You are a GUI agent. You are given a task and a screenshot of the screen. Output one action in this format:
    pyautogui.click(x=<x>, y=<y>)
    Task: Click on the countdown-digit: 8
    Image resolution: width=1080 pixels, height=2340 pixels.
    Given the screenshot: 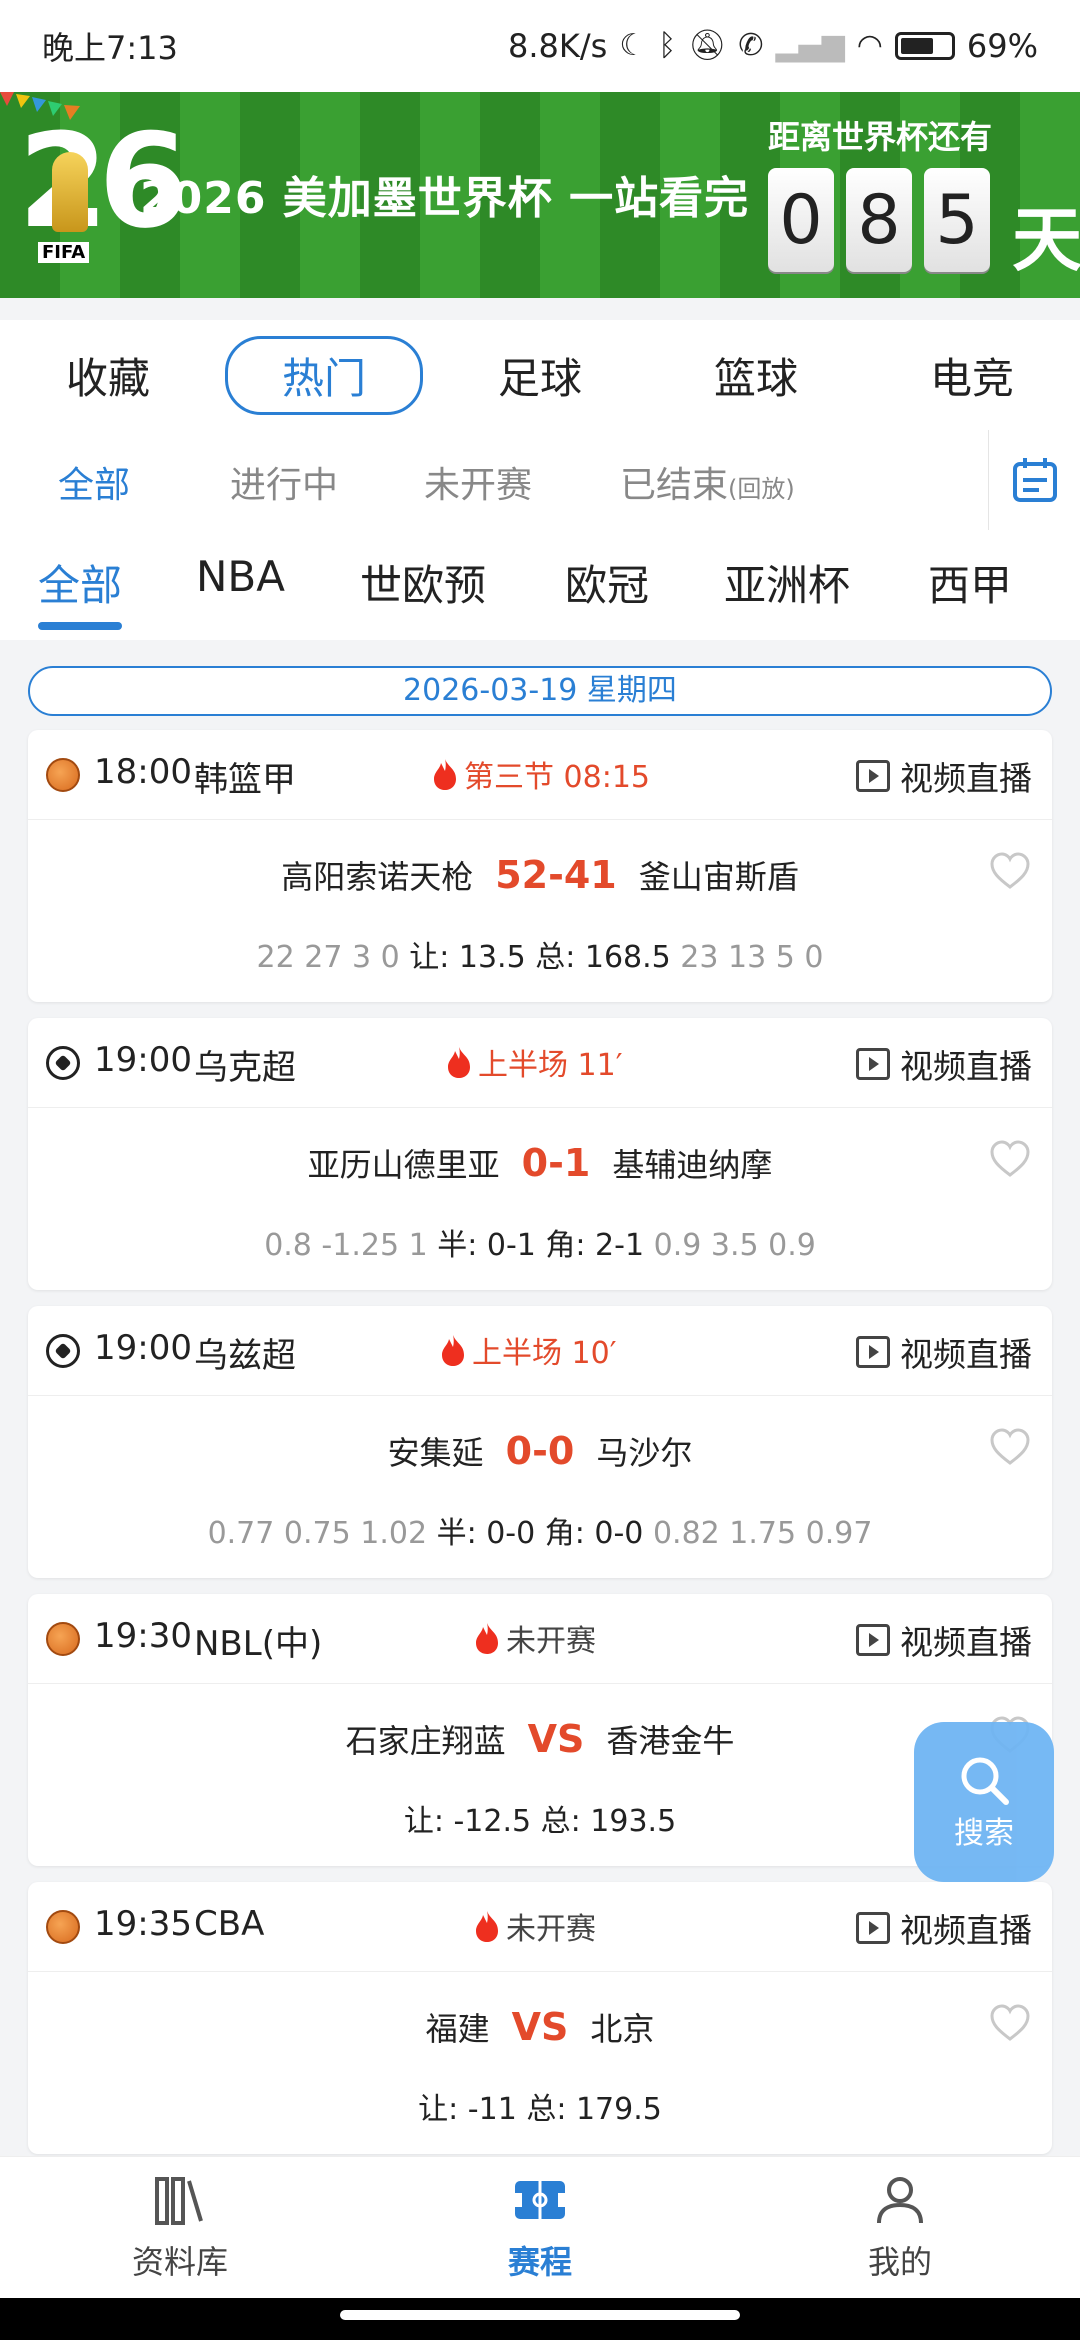 What is the action you would take?
    pyautogui.click(x=879, y=220)
    